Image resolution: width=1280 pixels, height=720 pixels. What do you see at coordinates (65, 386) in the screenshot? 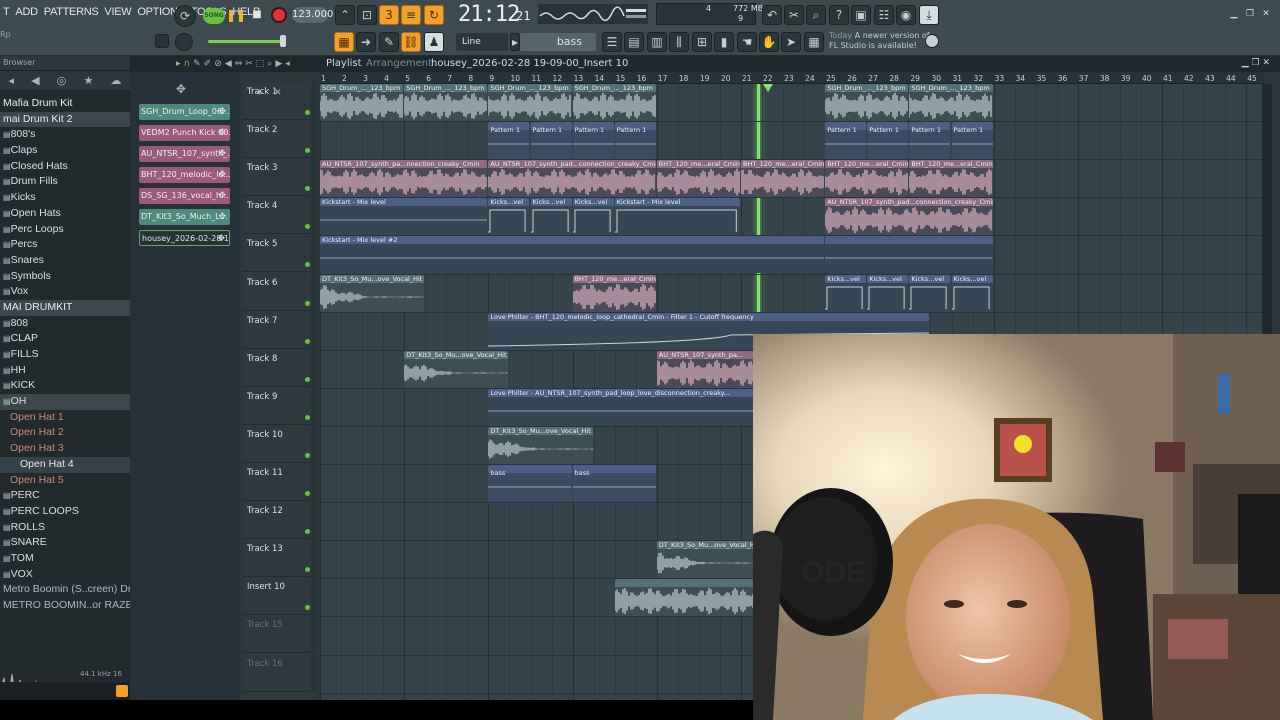
I see `browser-item: KICK` at bounding box center [65, 386].